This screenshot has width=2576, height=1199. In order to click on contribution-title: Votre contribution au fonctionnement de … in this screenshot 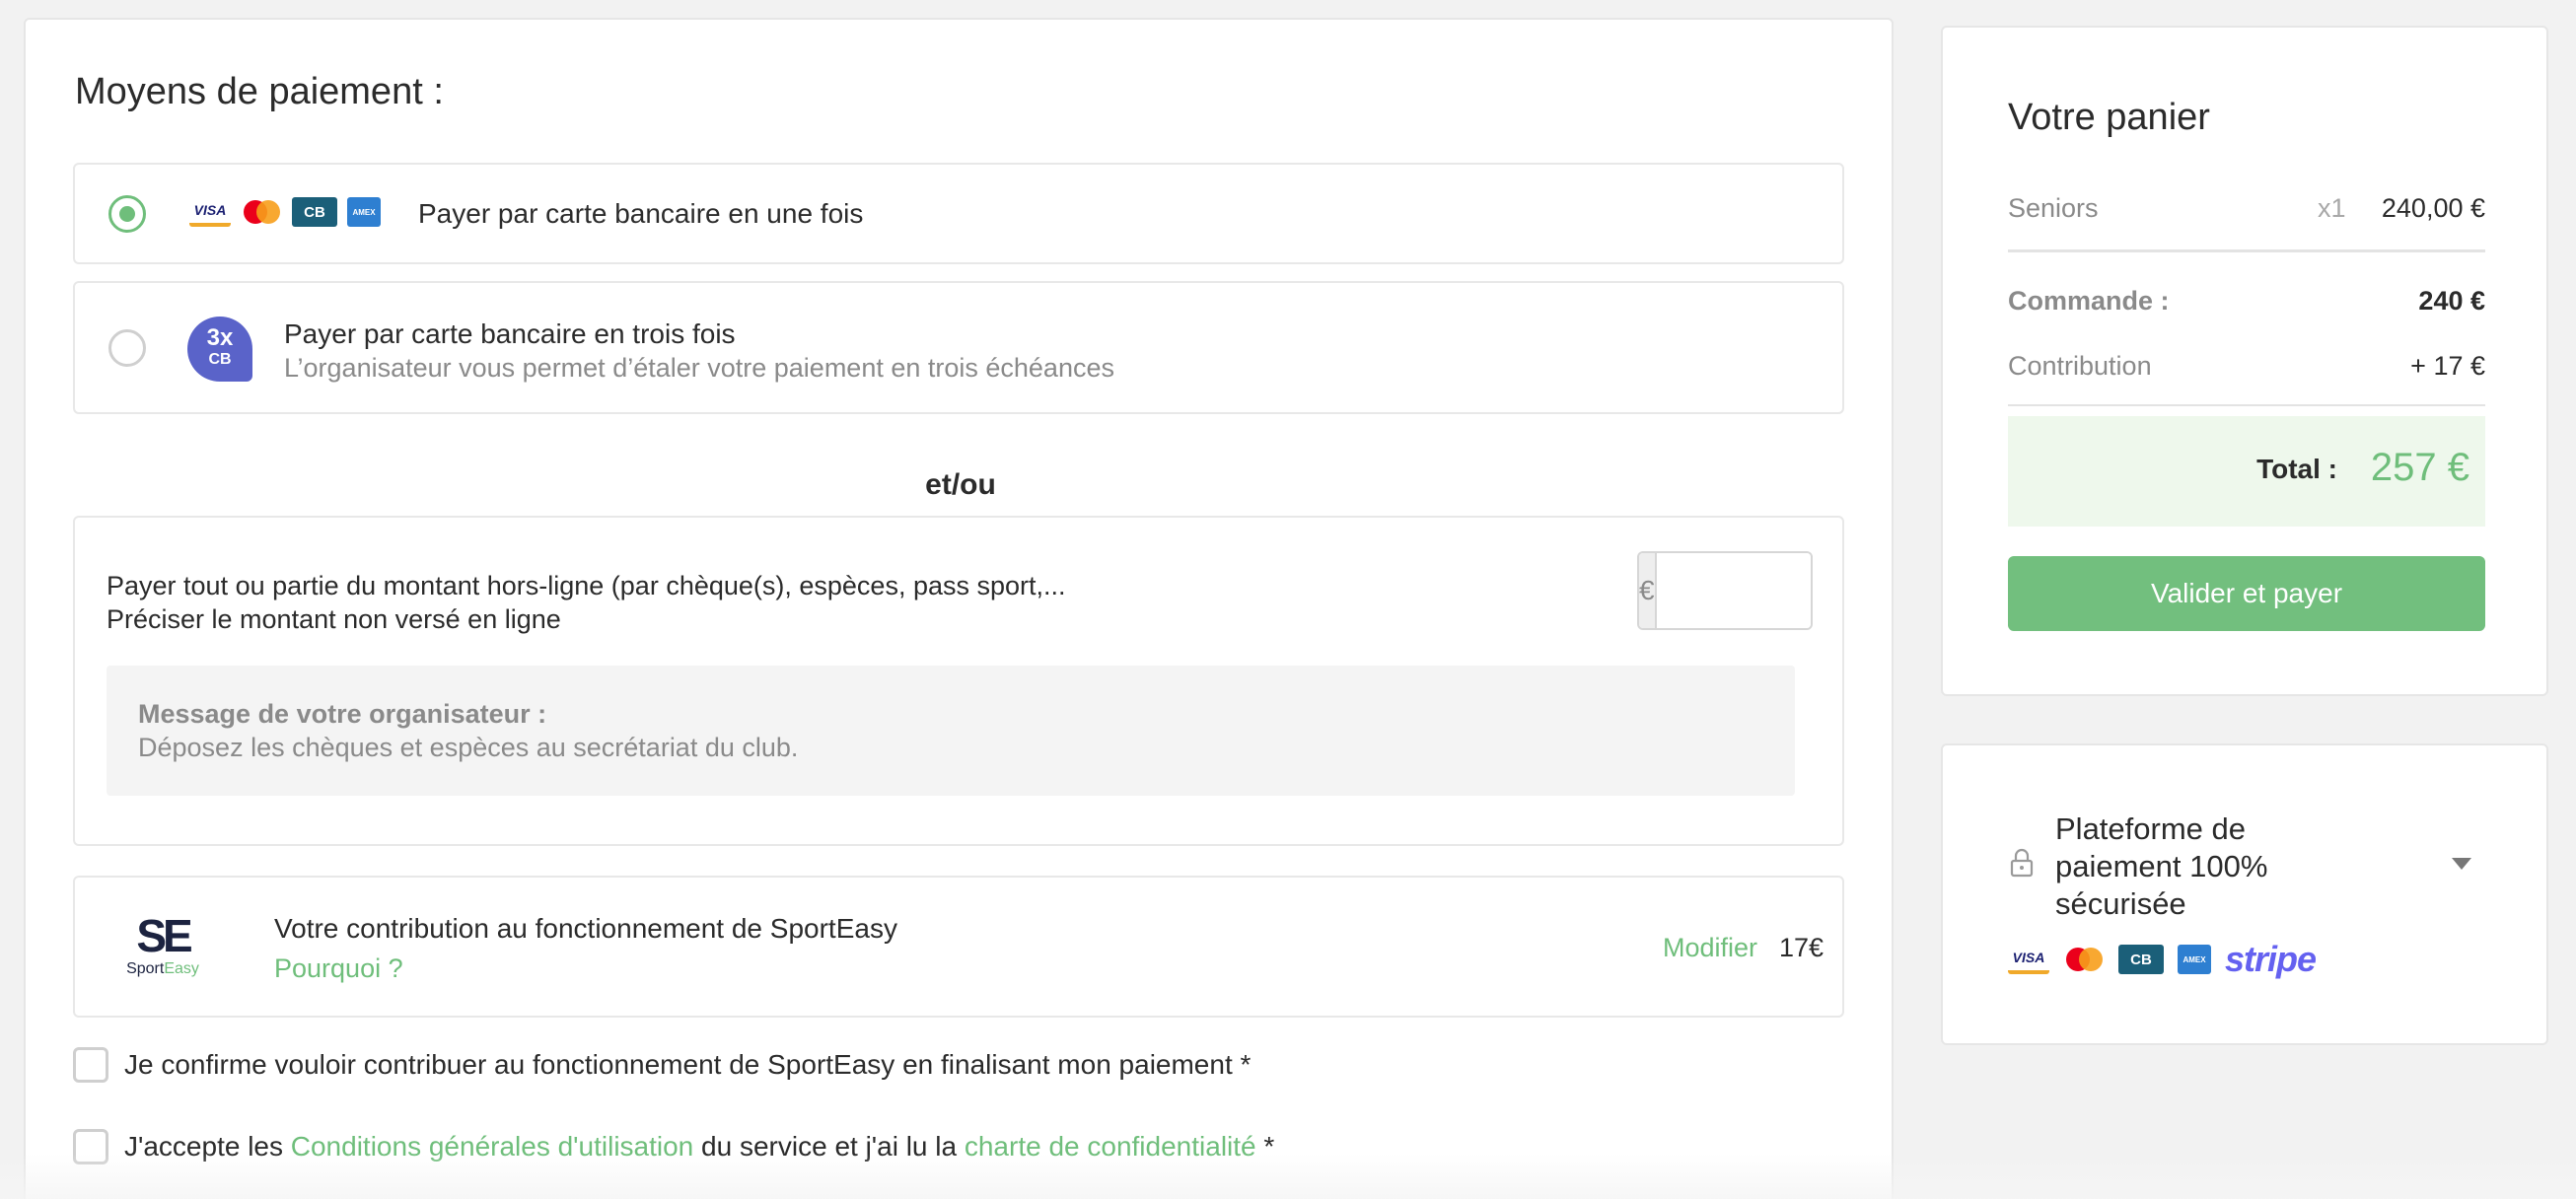, I will do `click(585, 929)`.